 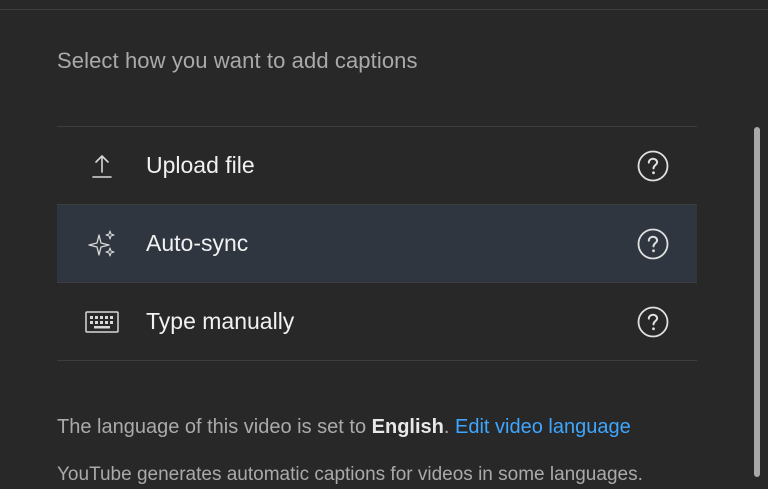 I want to click on option-label-upload-file: Upload file, so click(x=200, y=165).